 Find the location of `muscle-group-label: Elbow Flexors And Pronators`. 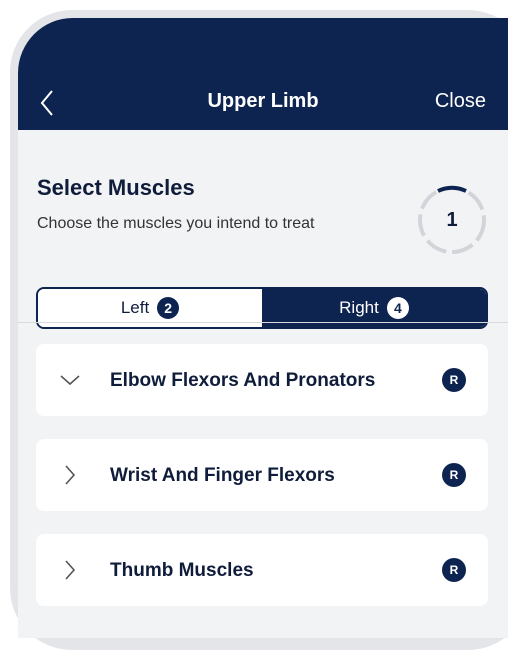

muscle-group-label: Elbow Flexors And Pronators is located at coordinates (243, 380).